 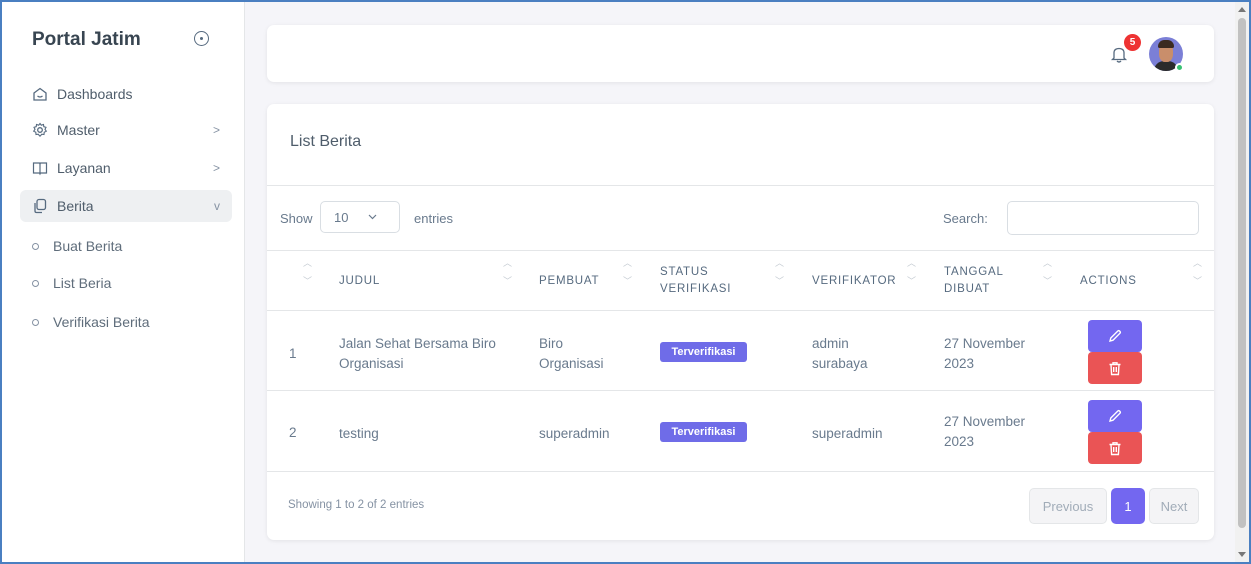 I want to click on table-info: Showing 1 to 2 of 2 entries, so click(x=356, y=505).